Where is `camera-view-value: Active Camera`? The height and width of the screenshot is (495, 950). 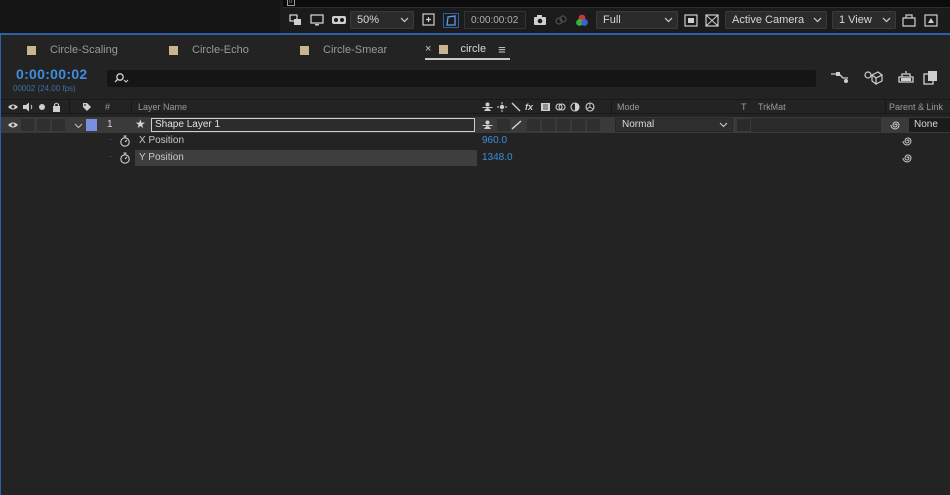 camera-view-value: Active Camera is located at coordinates (768, 20).